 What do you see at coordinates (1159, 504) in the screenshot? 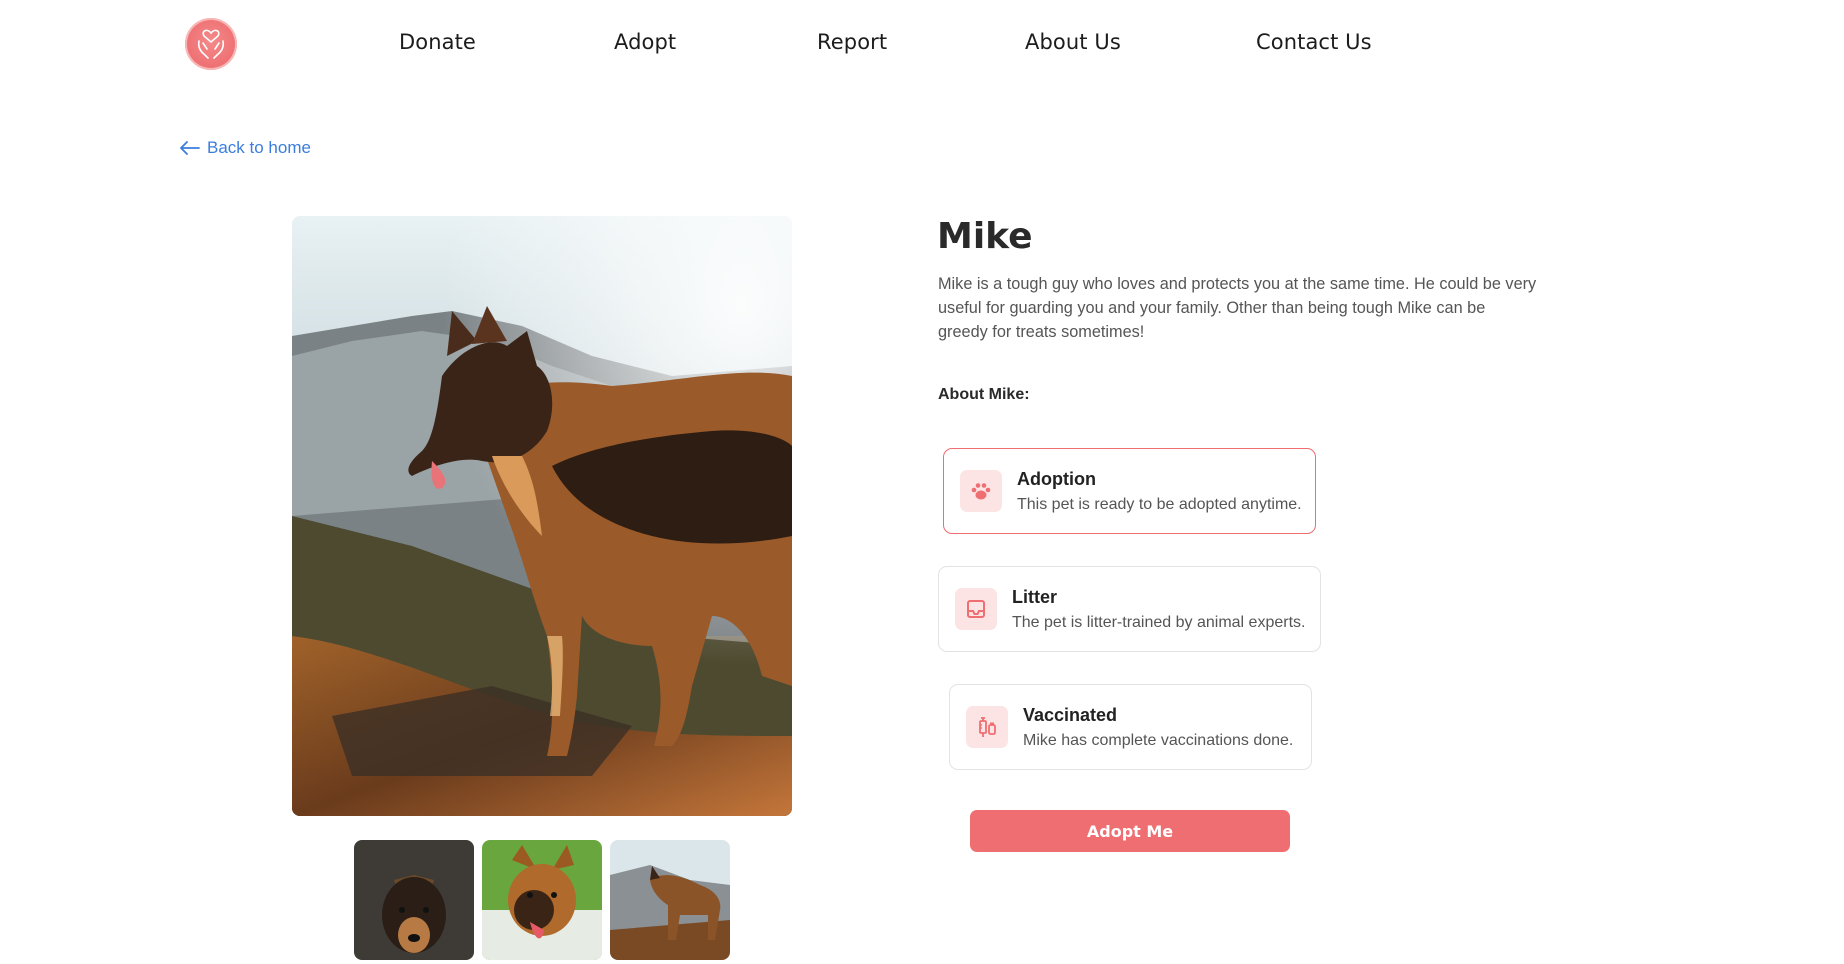
I see `feature-text: This pet is ready to be adopted anytime.` at bounding box center [1159, 504].